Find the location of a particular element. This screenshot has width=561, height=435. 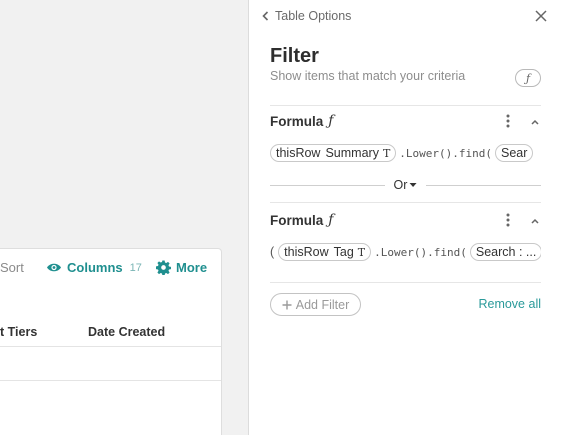

formula-toggle-button: ƒ is located at coordinates (528, 78).